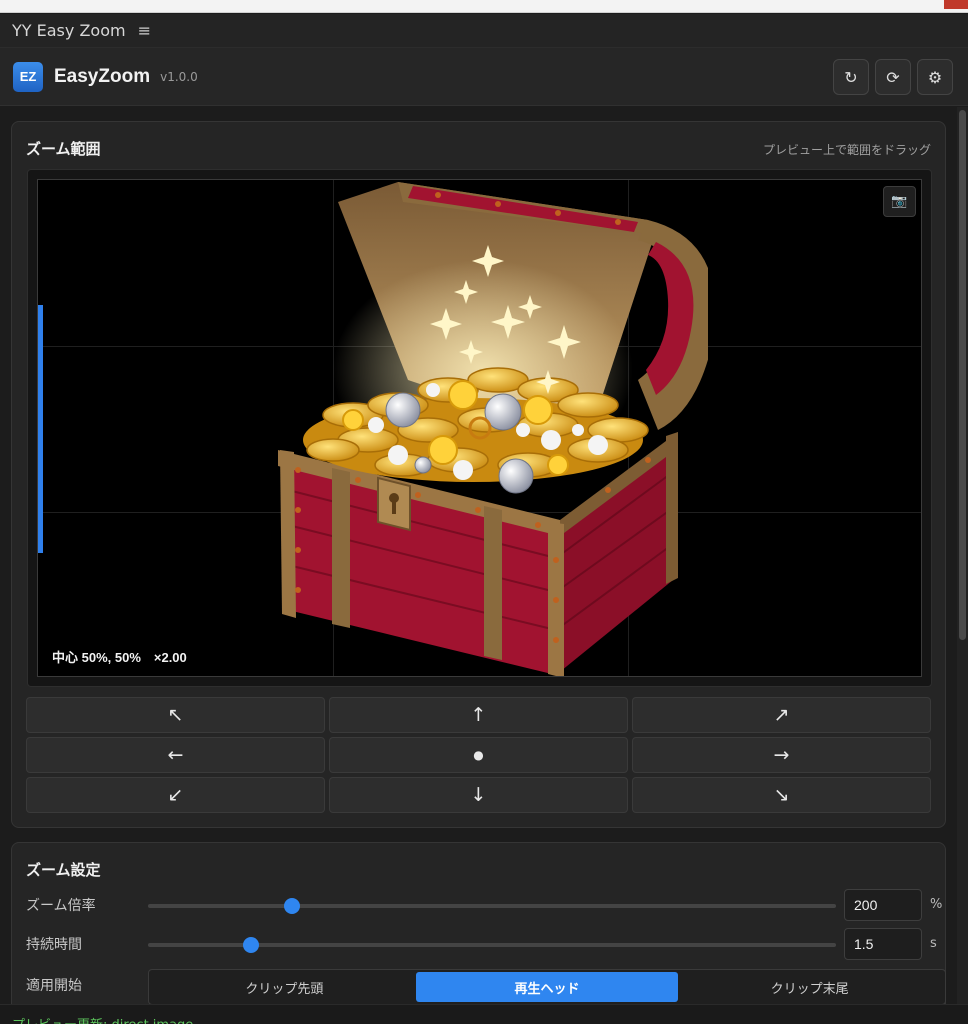 The image size is (968, 1024). I want to click on magnification-slider, so click(492, 906).